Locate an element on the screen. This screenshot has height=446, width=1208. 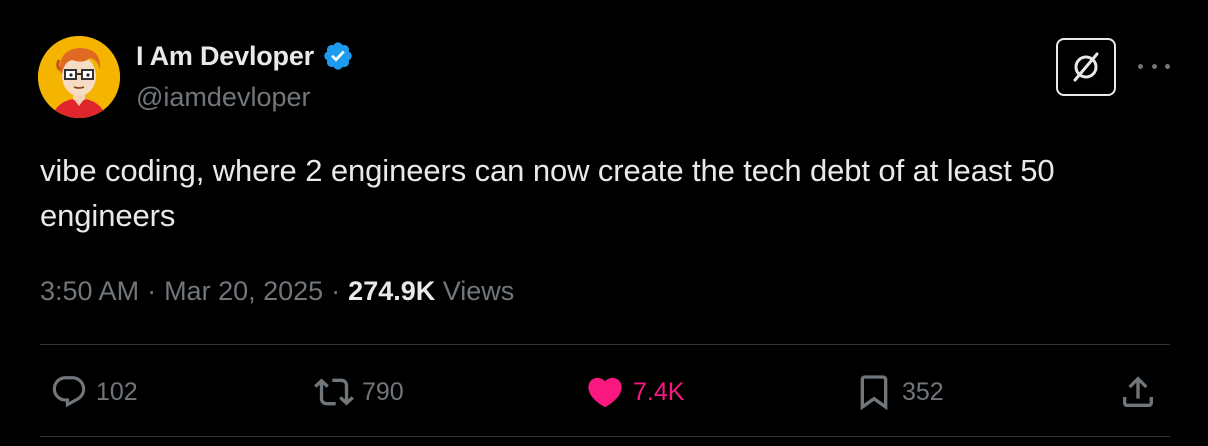
tweet-actions-bar: 102 790 7.4K 352 is located at coordinates (605, 392).